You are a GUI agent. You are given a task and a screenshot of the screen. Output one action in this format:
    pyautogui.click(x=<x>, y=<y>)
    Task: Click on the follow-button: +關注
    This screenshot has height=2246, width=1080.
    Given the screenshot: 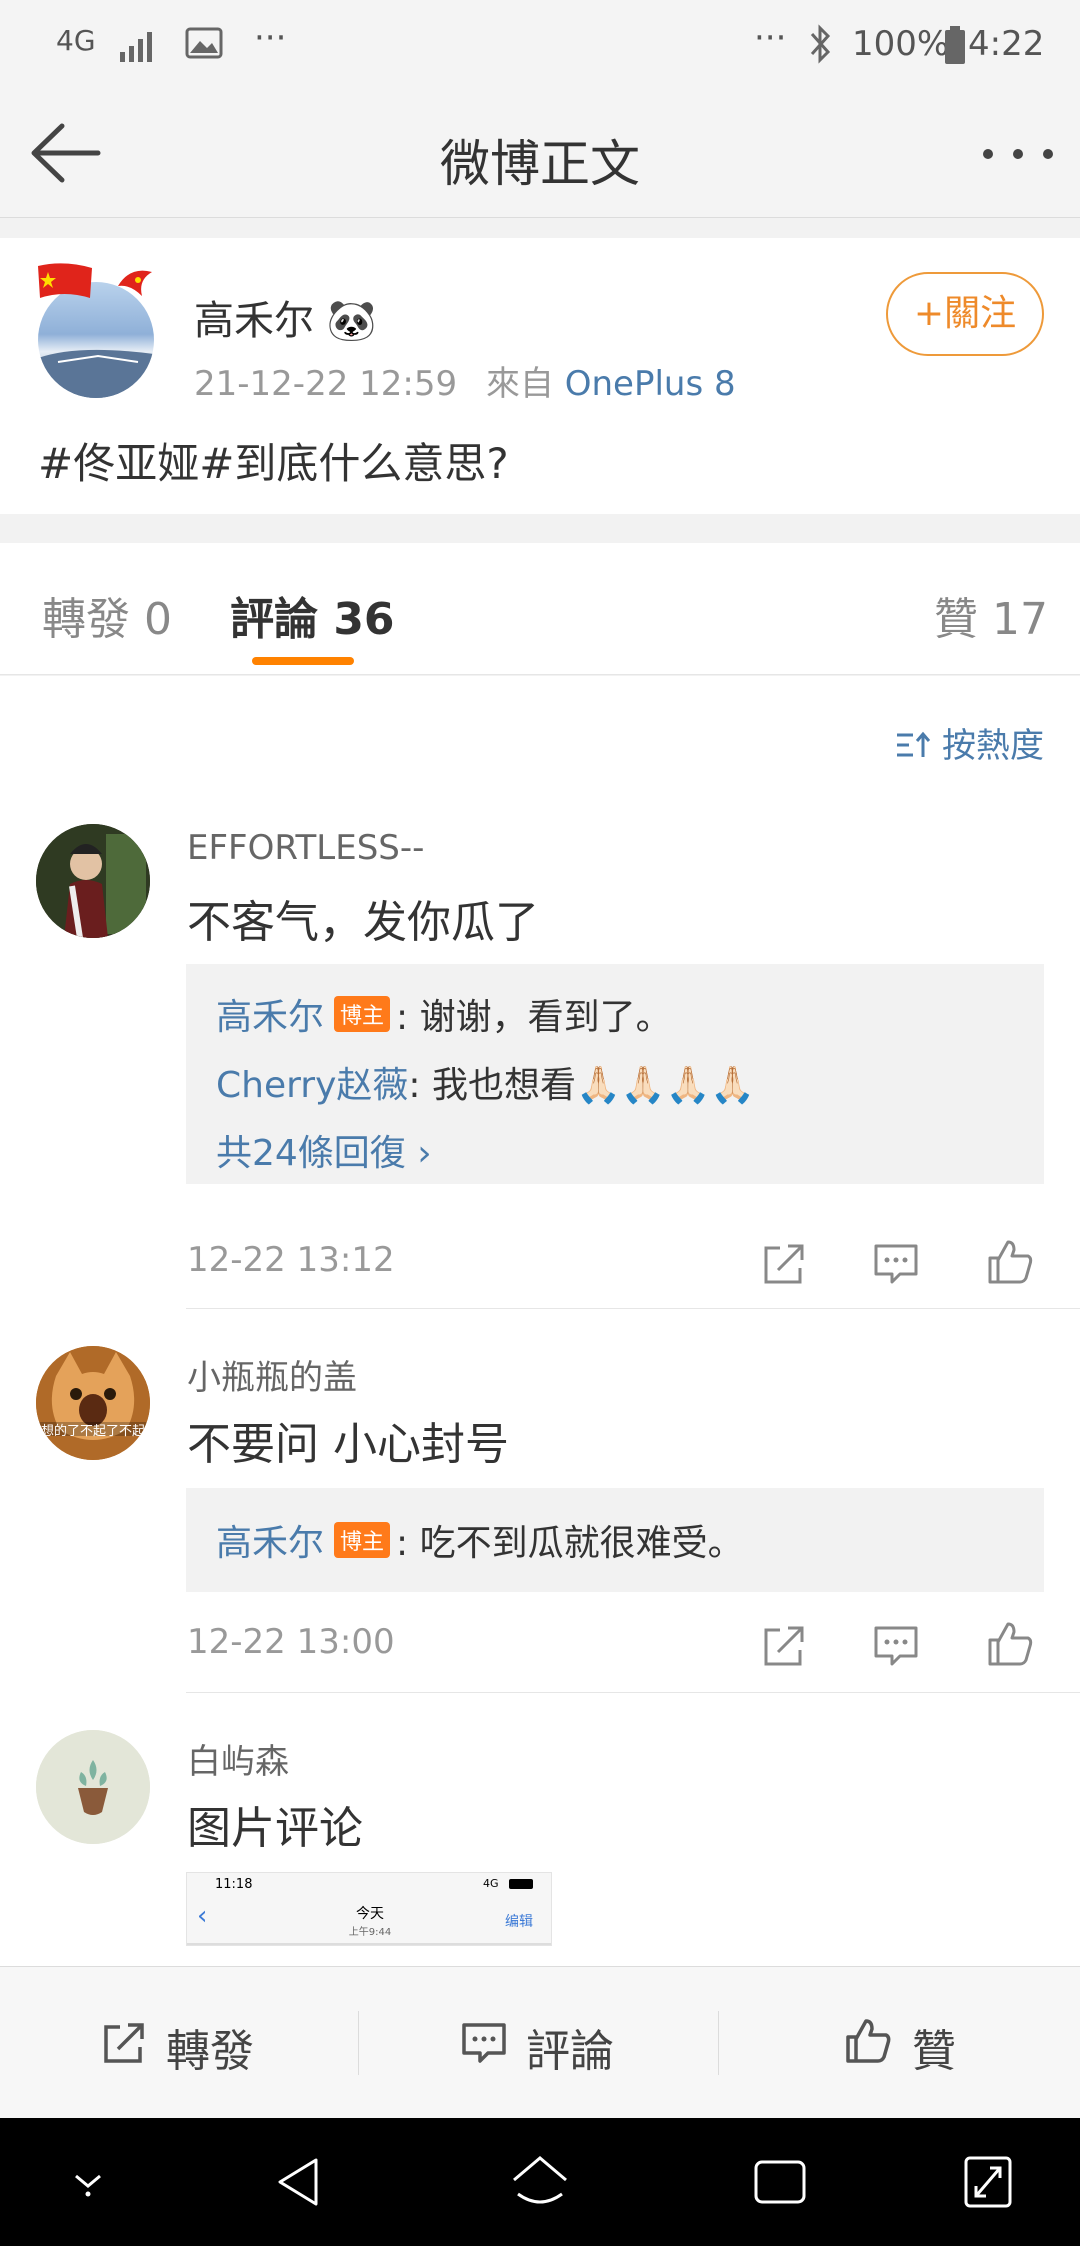 What is the action you would take?
    pyautogui.click(x=965, y=314)
    